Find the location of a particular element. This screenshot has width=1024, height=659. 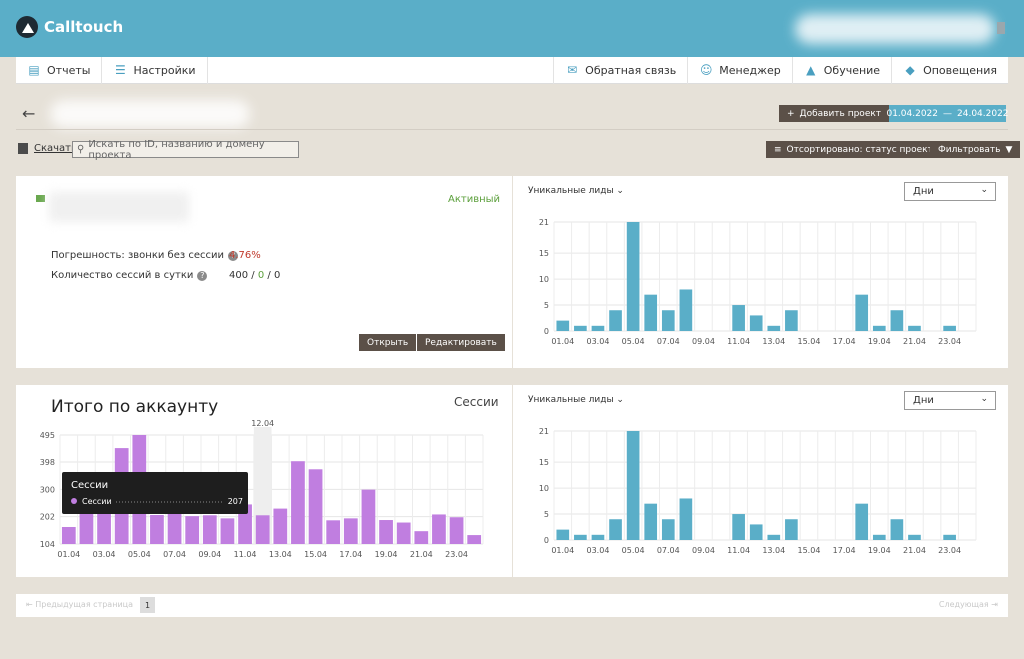

y-tick-label: 104 is located at coordinates (47, 544).